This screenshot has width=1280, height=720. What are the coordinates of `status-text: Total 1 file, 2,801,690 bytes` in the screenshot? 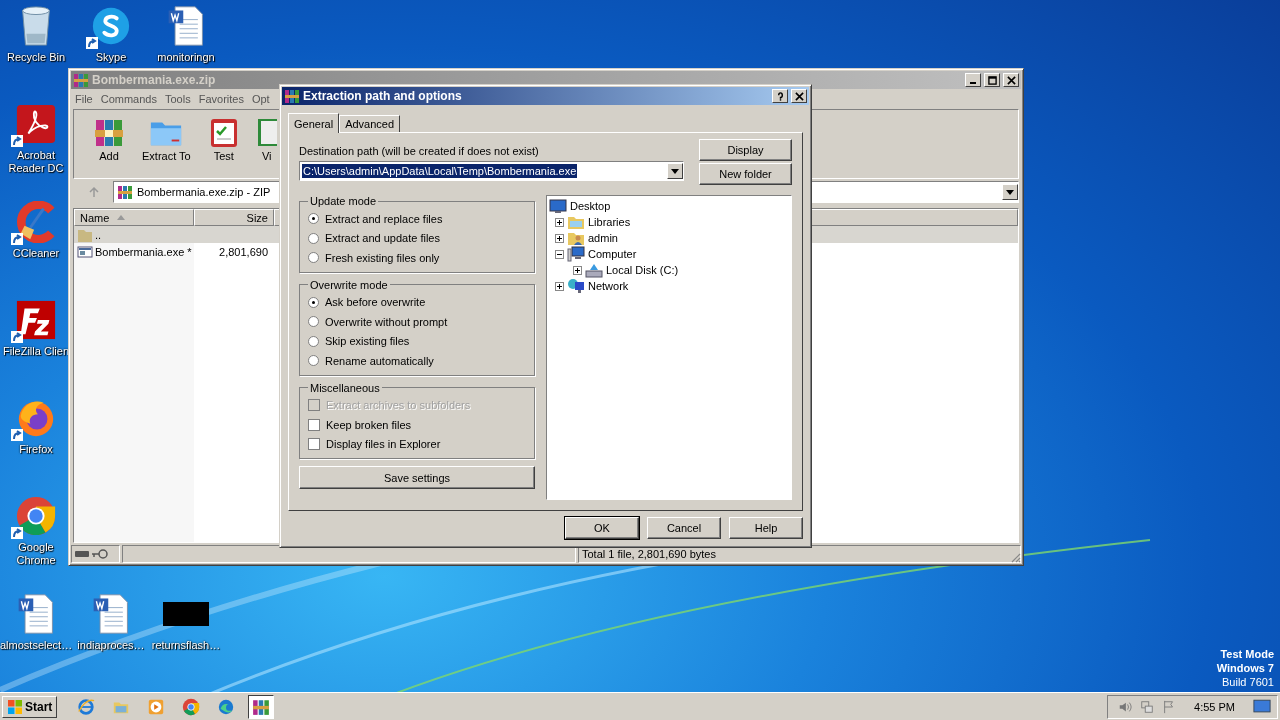 It's located at (649, 554).